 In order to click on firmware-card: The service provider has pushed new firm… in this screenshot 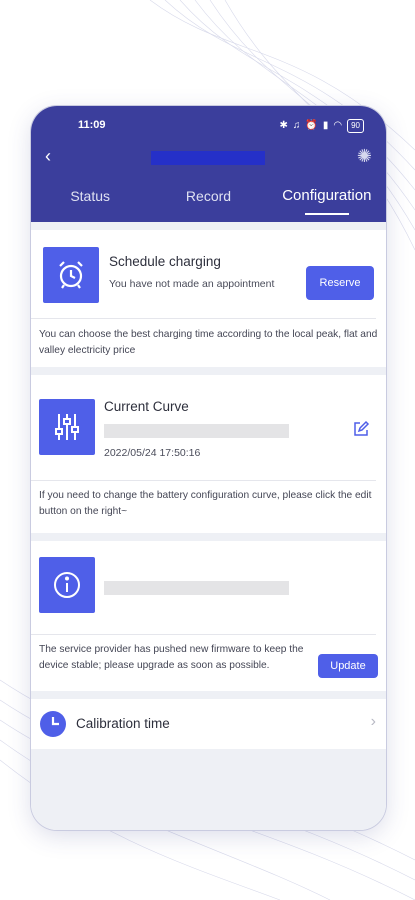, I will do `click(208, 616)`.